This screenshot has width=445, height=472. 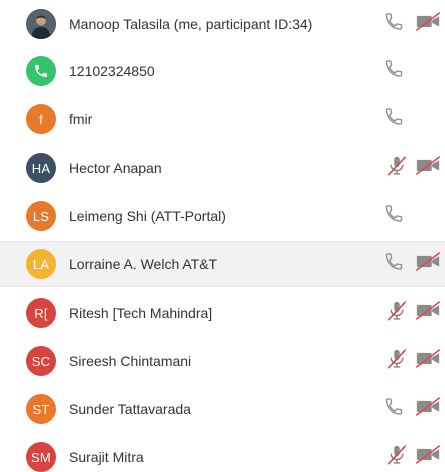 I want to click on participant-row: ST Sunder Tattavarada, so click(x=222, y=409).